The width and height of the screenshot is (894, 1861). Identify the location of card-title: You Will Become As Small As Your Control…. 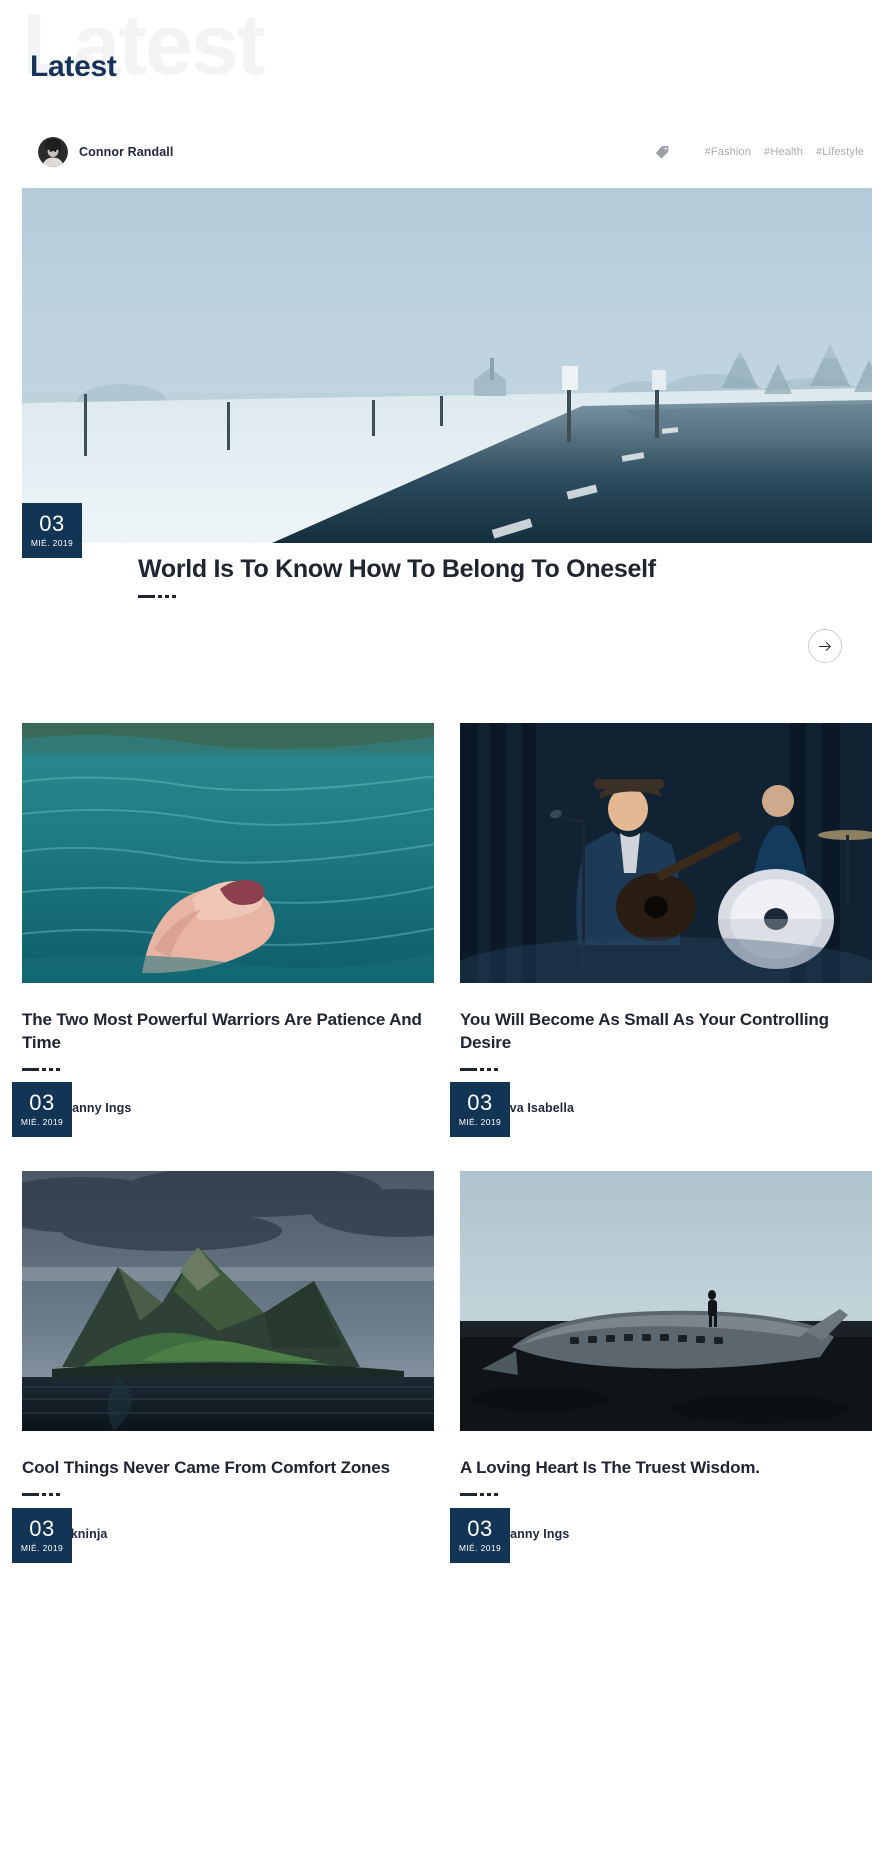
(666, 1031).